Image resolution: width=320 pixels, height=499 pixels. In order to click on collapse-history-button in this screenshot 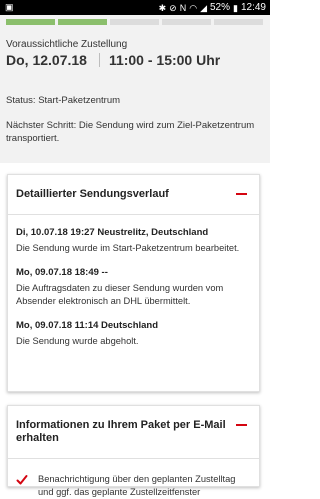, I will do `click(241, 194)`.